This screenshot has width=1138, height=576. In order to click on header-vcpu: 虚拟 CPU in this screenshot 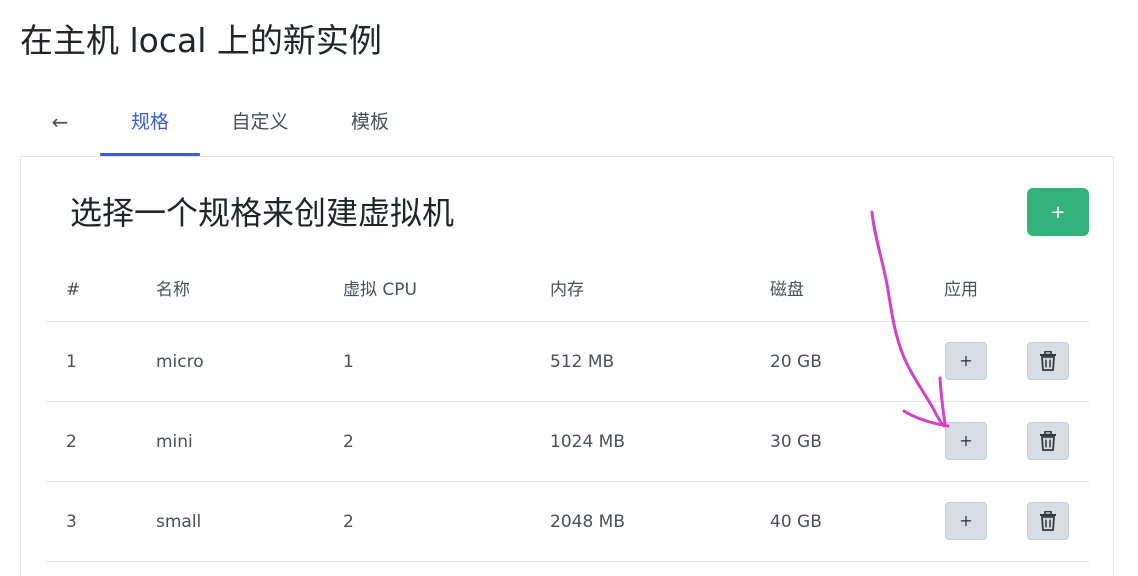, I will do `click(380, 290)`.